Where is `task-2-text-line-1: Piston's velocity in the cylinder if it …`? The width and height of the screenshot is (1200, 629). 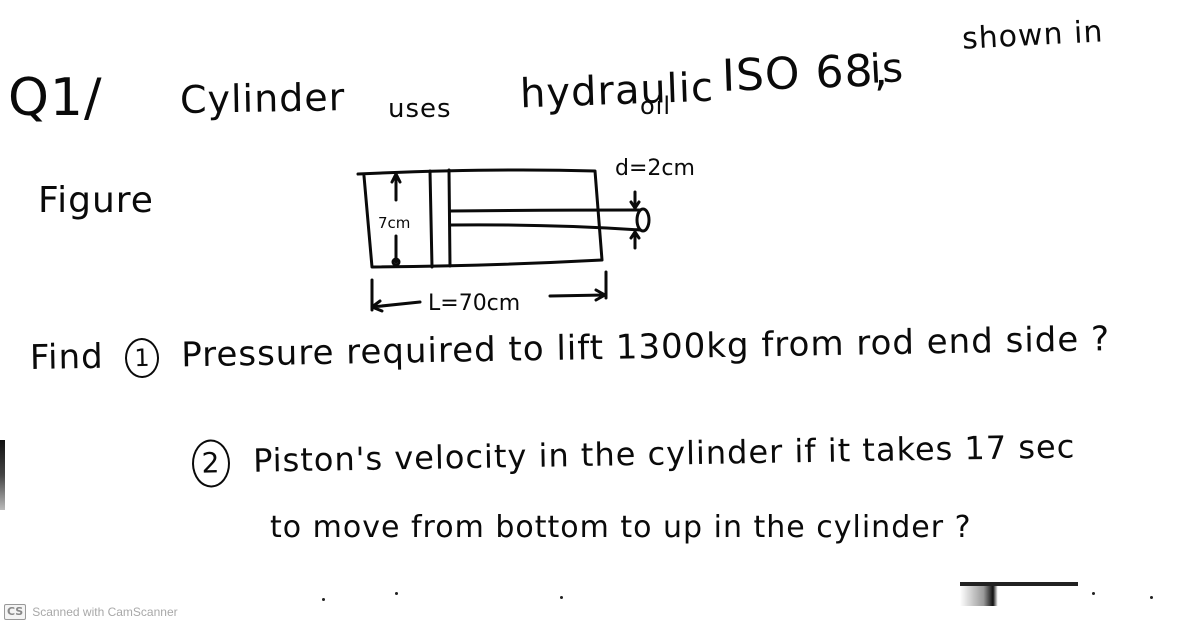
task-2-text-line-1: Piston's velocity in the cylinder if it … is located at coordinates (664, 453).